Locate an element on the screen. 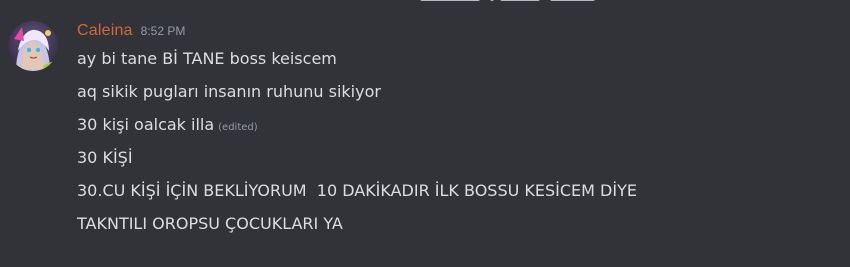 The height and width of the screenshot is (267, 850). message-text: 30 KİŞİ is located at coordinates (105, 157).